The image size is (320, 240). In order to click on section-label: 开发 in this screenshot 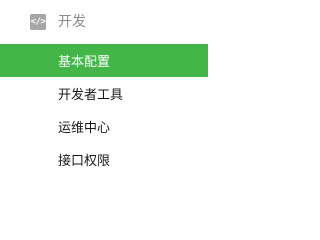, I will do `click(72, 22)`.